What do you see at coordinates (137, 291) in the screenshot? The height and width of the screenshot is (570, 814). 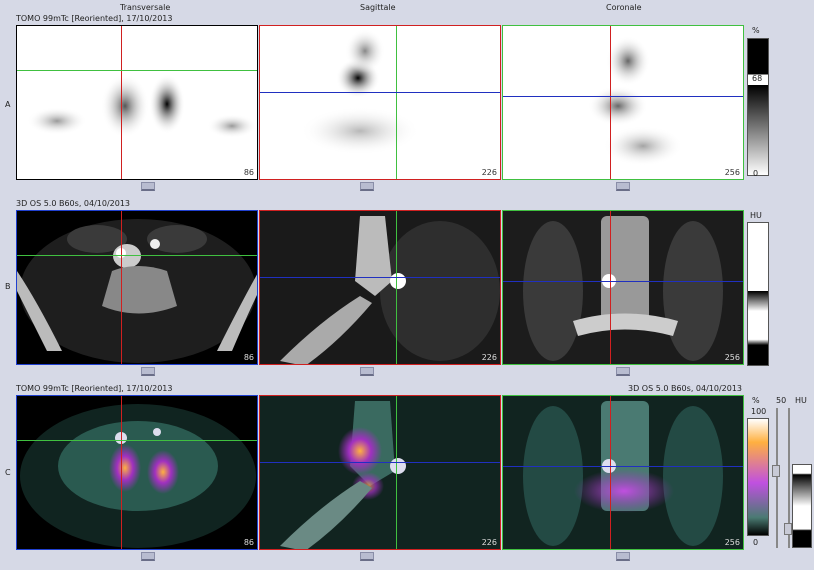 I see `ct-transversale-image` at bounding box center [137, 291].